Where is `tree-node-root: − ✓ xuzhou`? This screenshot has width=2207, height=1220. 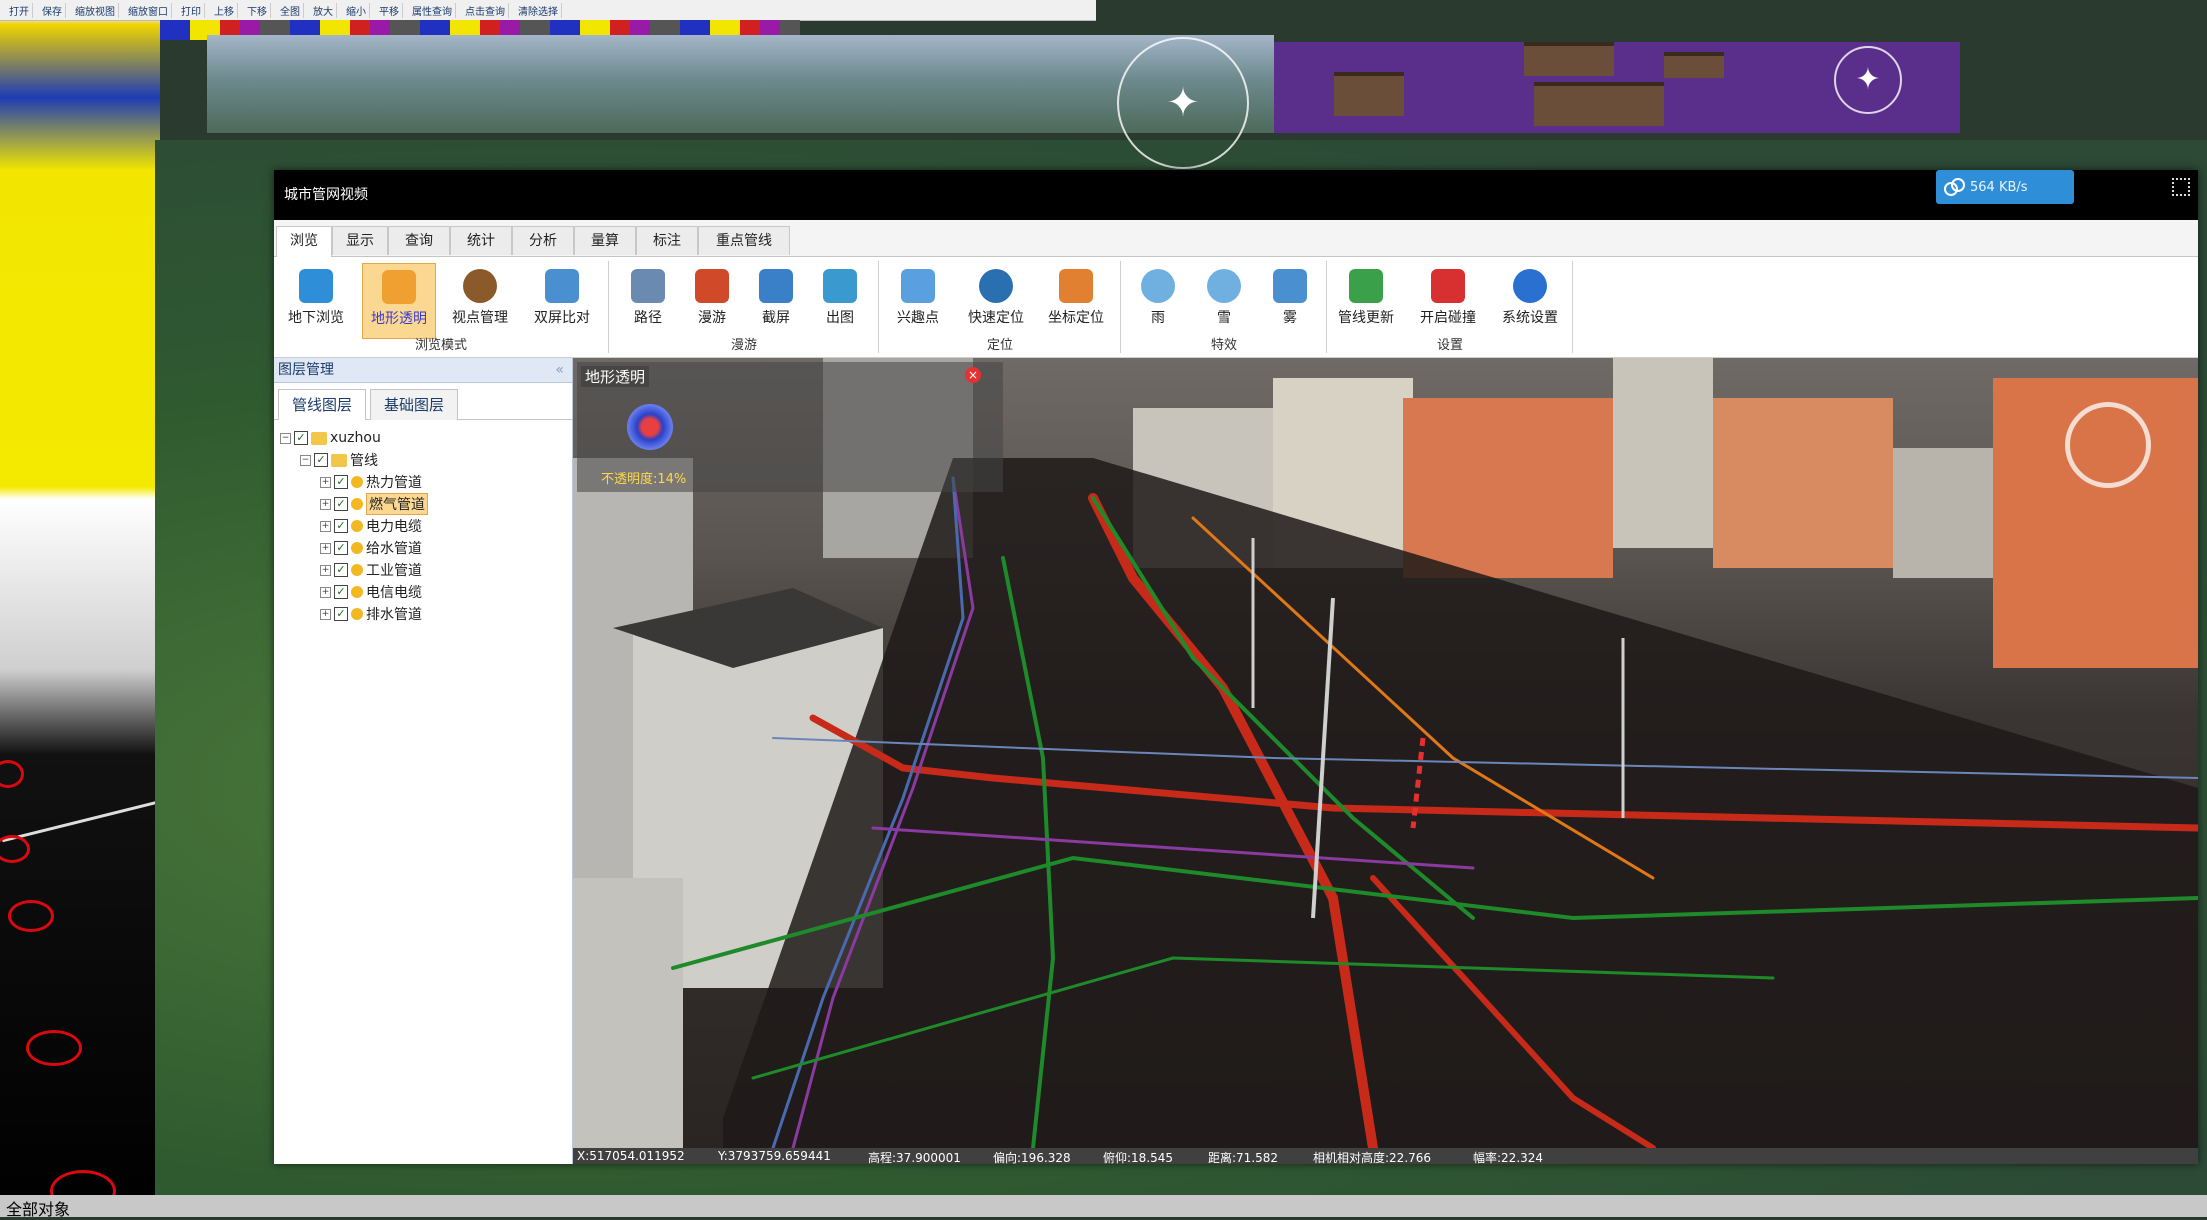 tree-node-root: − ✓ xuzhou is located at coordinates (330, 438).